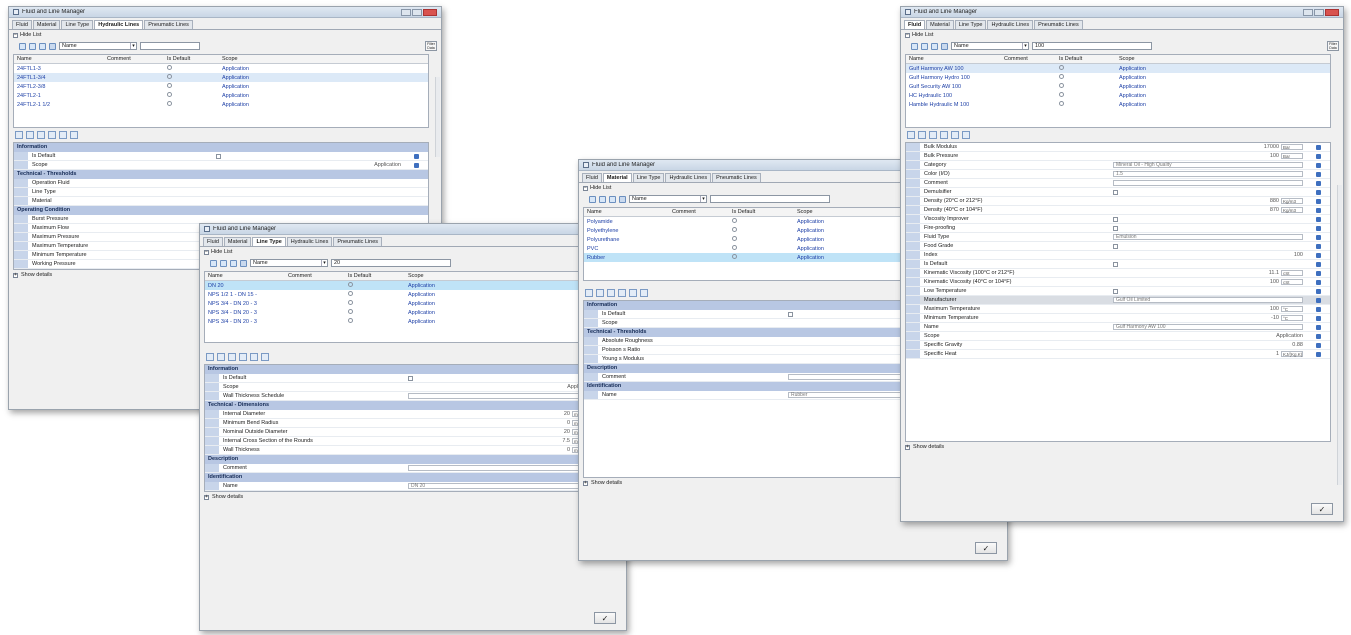 This screenshot has height=635, width=1351. Describe the element at coordinates (413, 312) in the screenshot. I see `list-item: NPS 3/4 - DN 20 - 3 Application` at that location.